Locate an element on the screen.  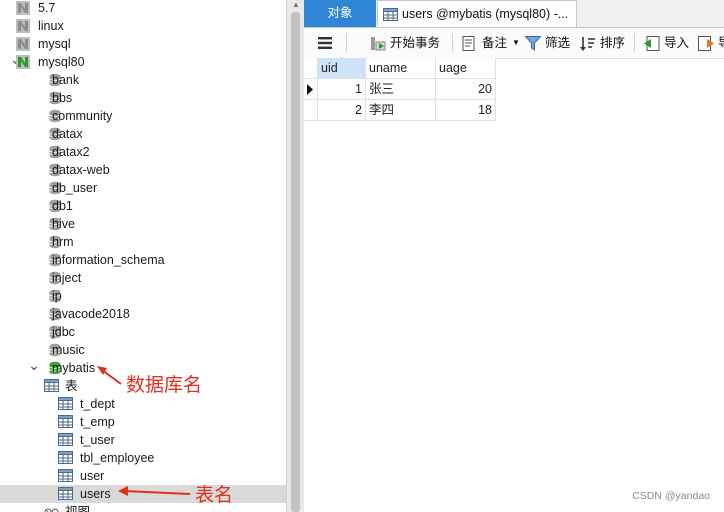
annotation-table-name: 表名 is located at coordinates (214, 495).